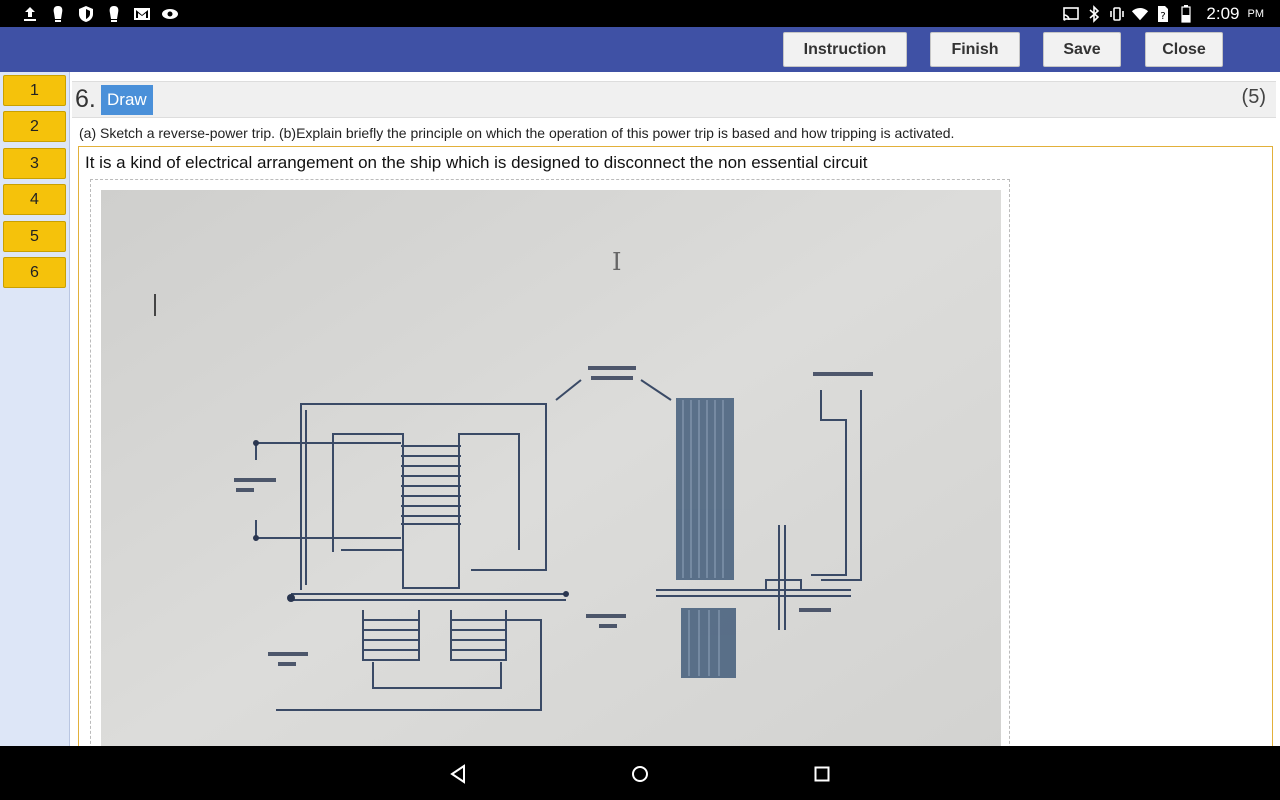 The height and width of the screenshot is (800, 1280). What do you see at coordinates (99, 13) in the screenshot?
I see `status-icons-left` at bounding box center [99, 13].